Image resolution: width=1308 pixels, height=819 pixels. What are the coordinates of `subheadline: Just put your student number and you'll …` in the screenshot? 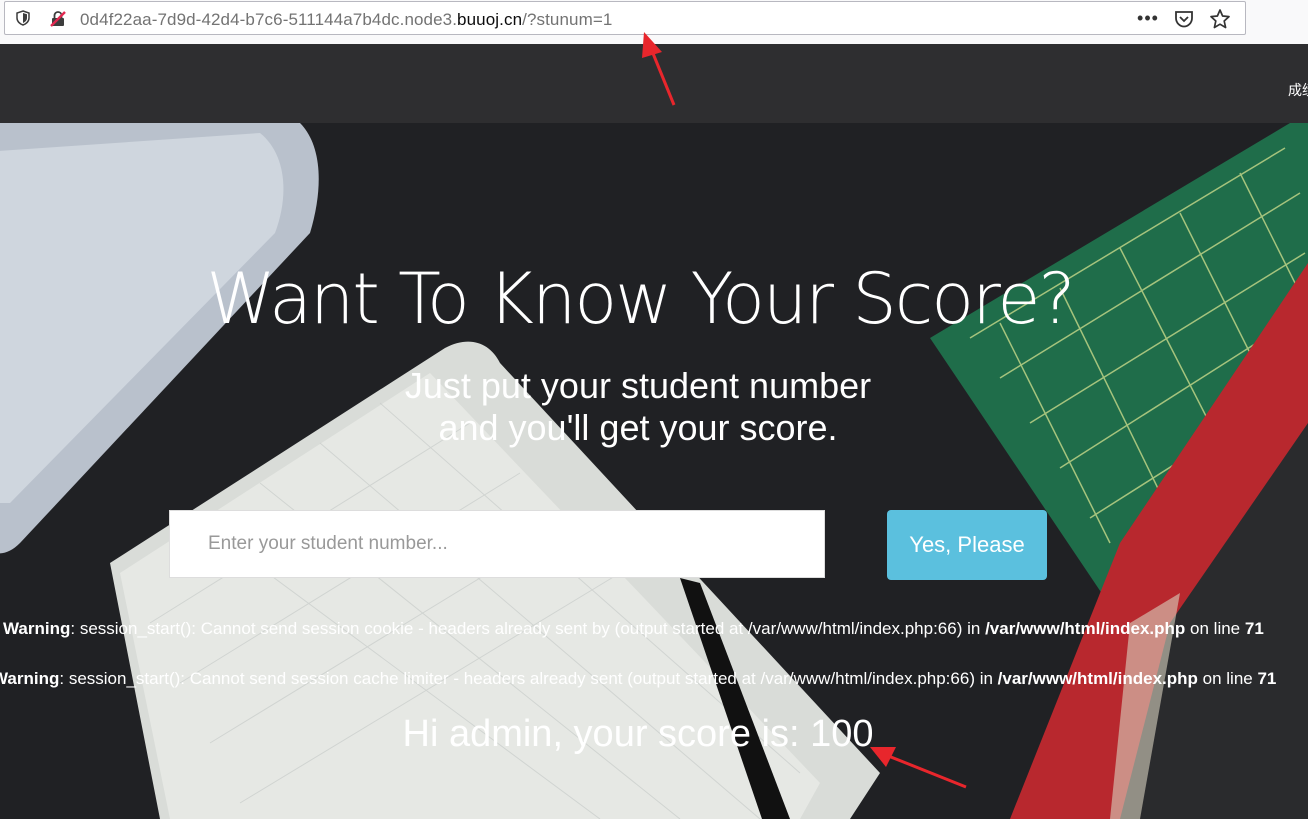 It's located at (638, 407).